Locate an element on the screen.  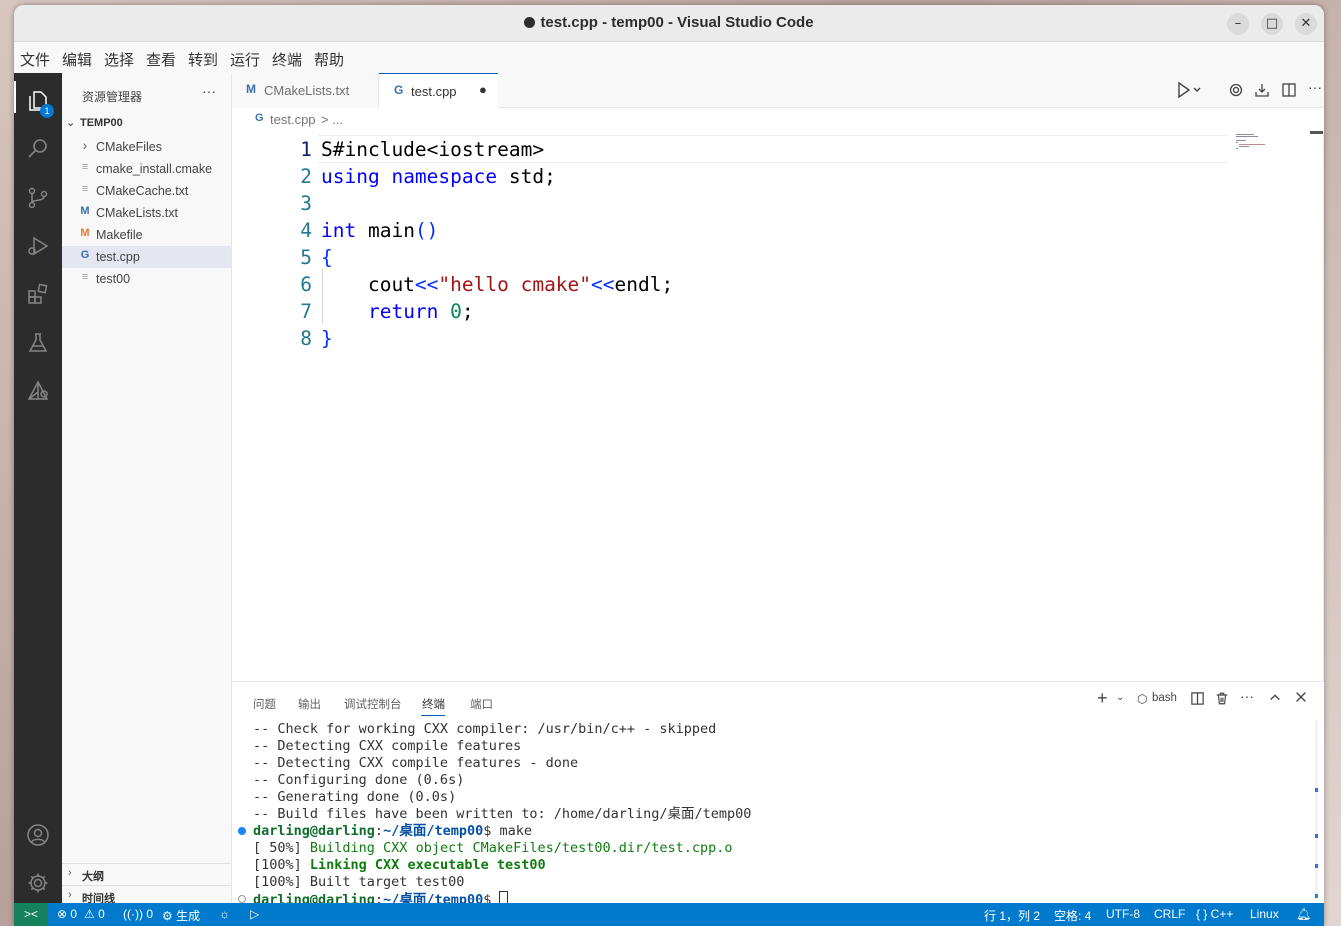
code-token: S#include<iostream> is located at coordinates (433, 149).